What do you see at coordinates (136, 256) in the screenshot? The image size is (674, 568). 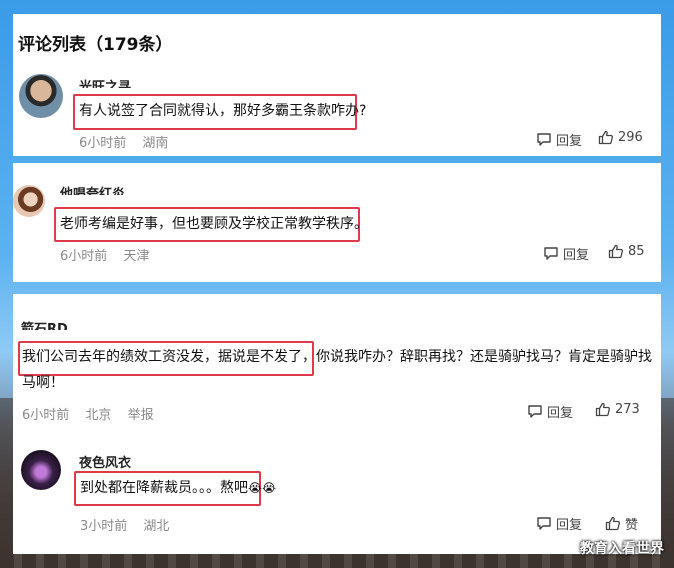 I see `comment-location: 天津` at bounding box center [136, 256].